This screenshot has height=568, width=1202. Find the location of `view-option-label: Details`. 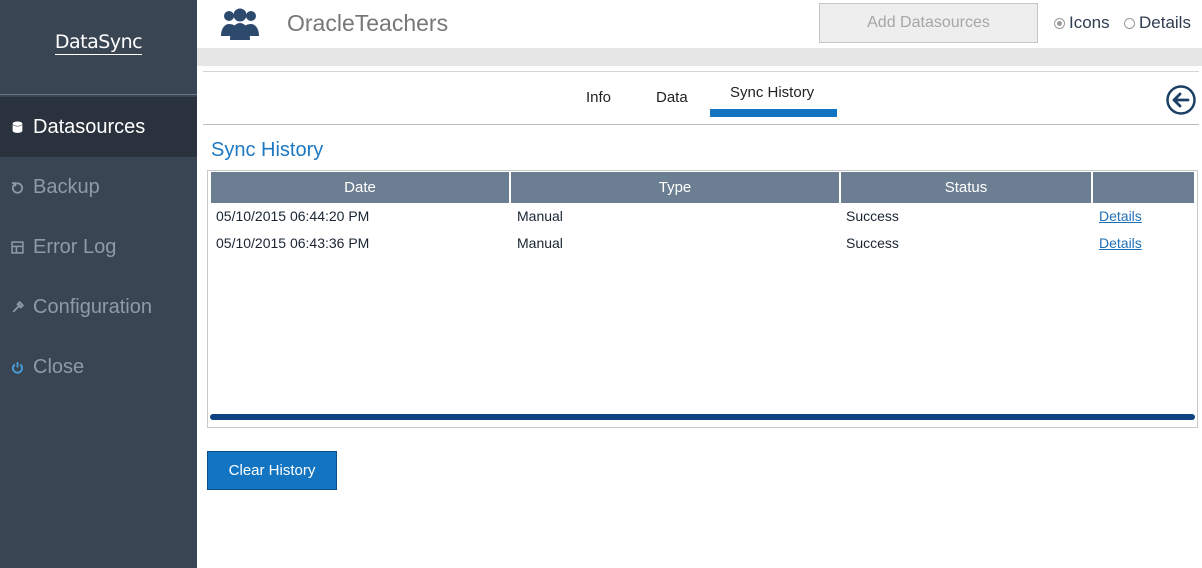

view-option-label: Details is located at coordinates (1165, 22).